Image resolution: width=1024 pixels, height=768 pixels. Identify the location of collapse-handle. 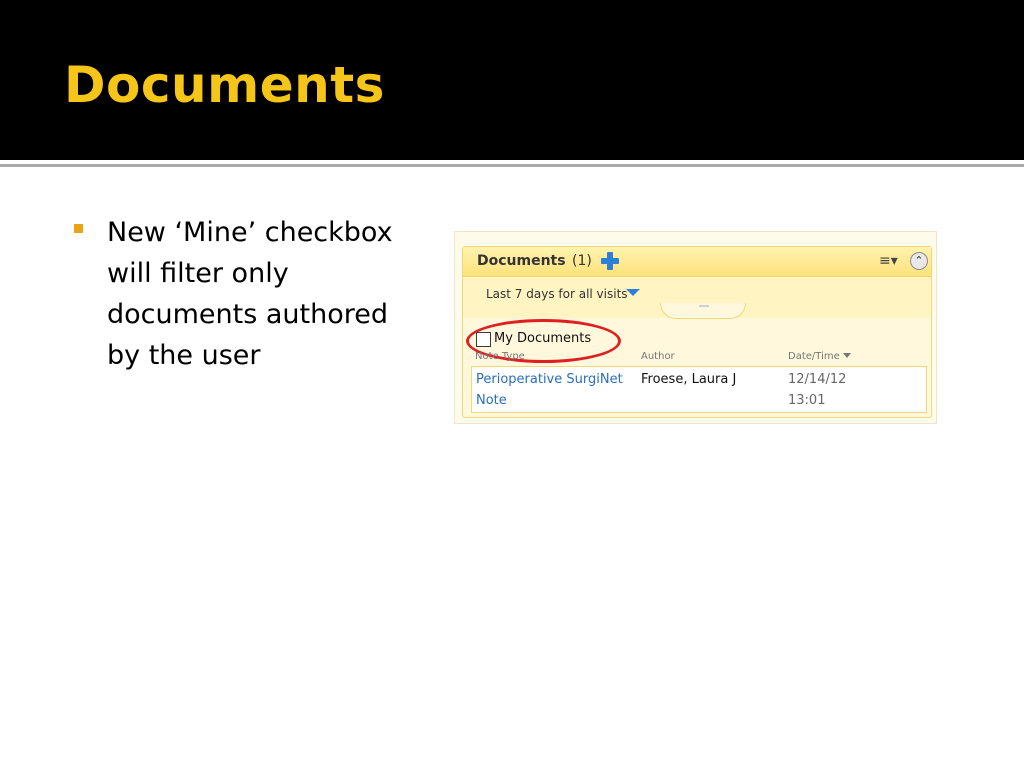
(703, 311).